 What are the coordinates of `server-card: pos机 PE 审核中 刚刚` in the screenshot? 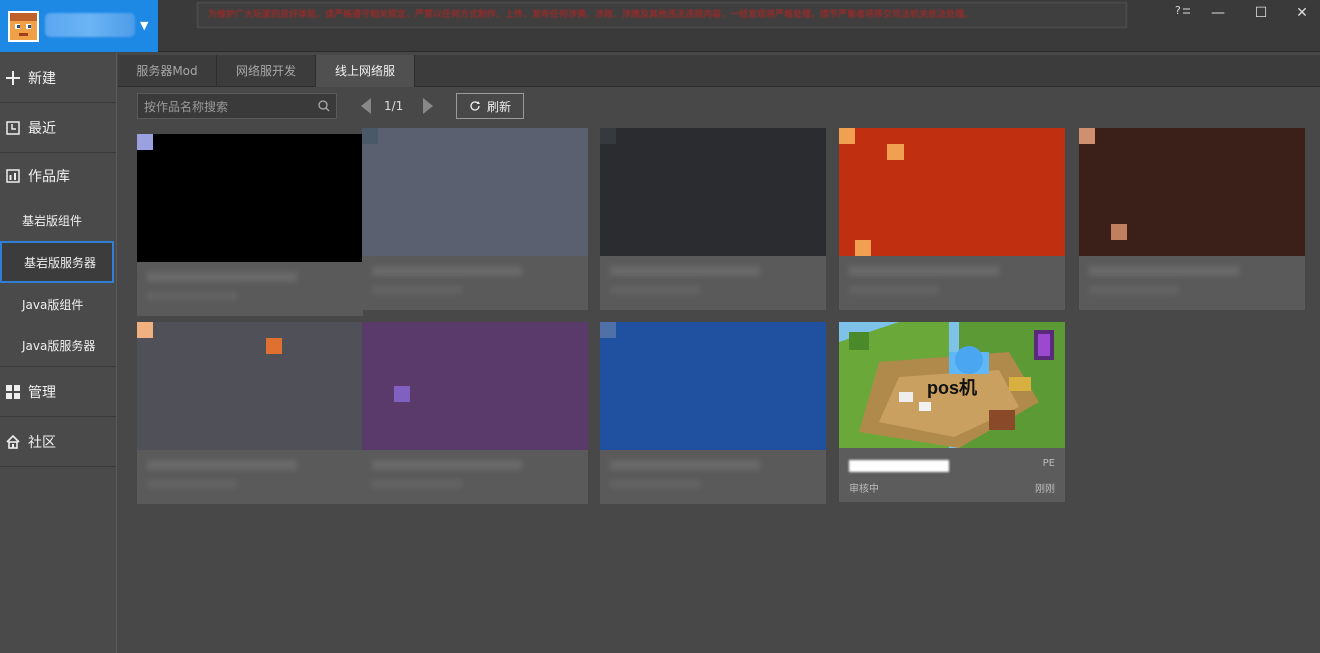 It's located at (952, 412).